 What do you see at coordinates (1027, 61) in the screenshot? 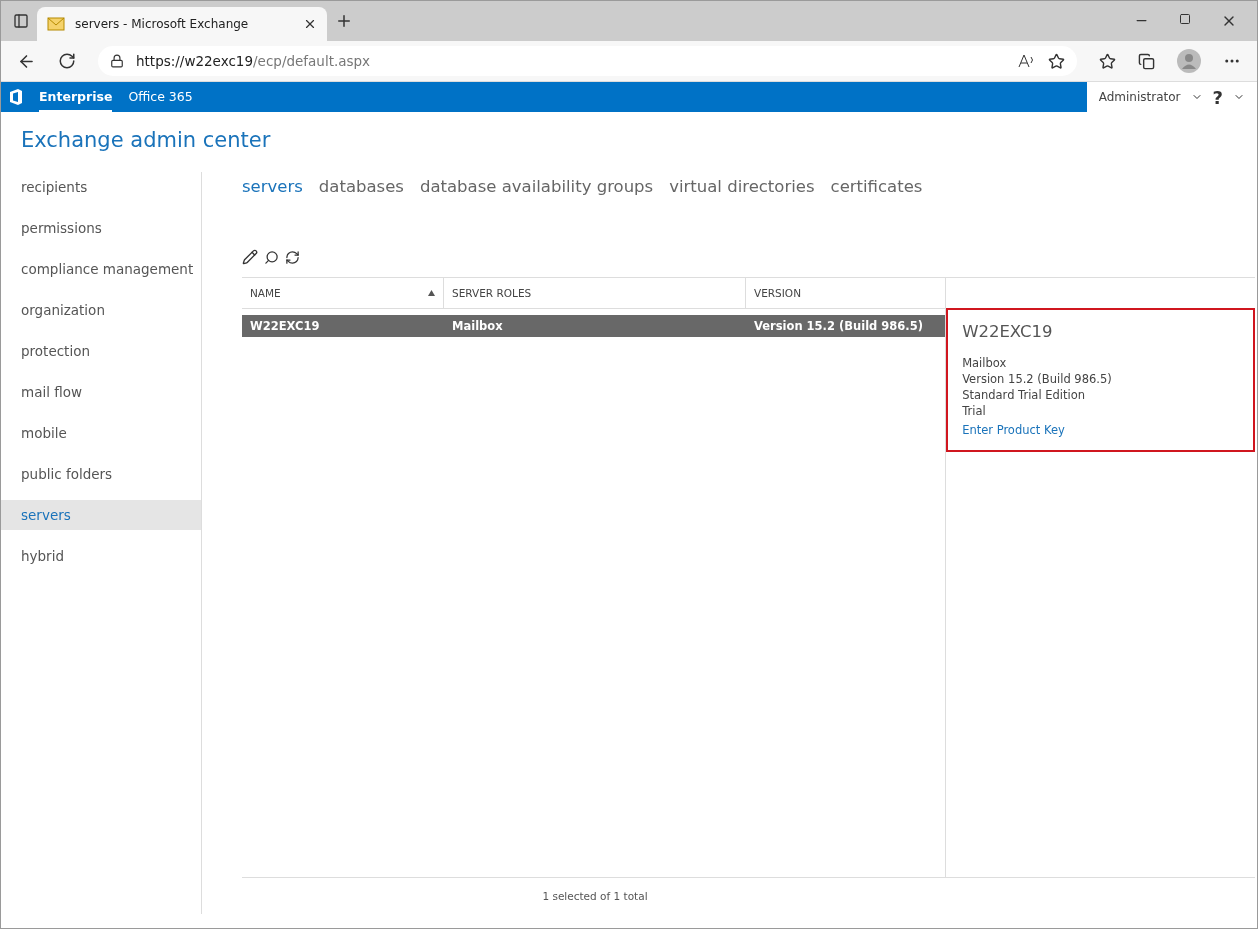
I see `read-aloud-icon` at bounding box center [1027, 61].